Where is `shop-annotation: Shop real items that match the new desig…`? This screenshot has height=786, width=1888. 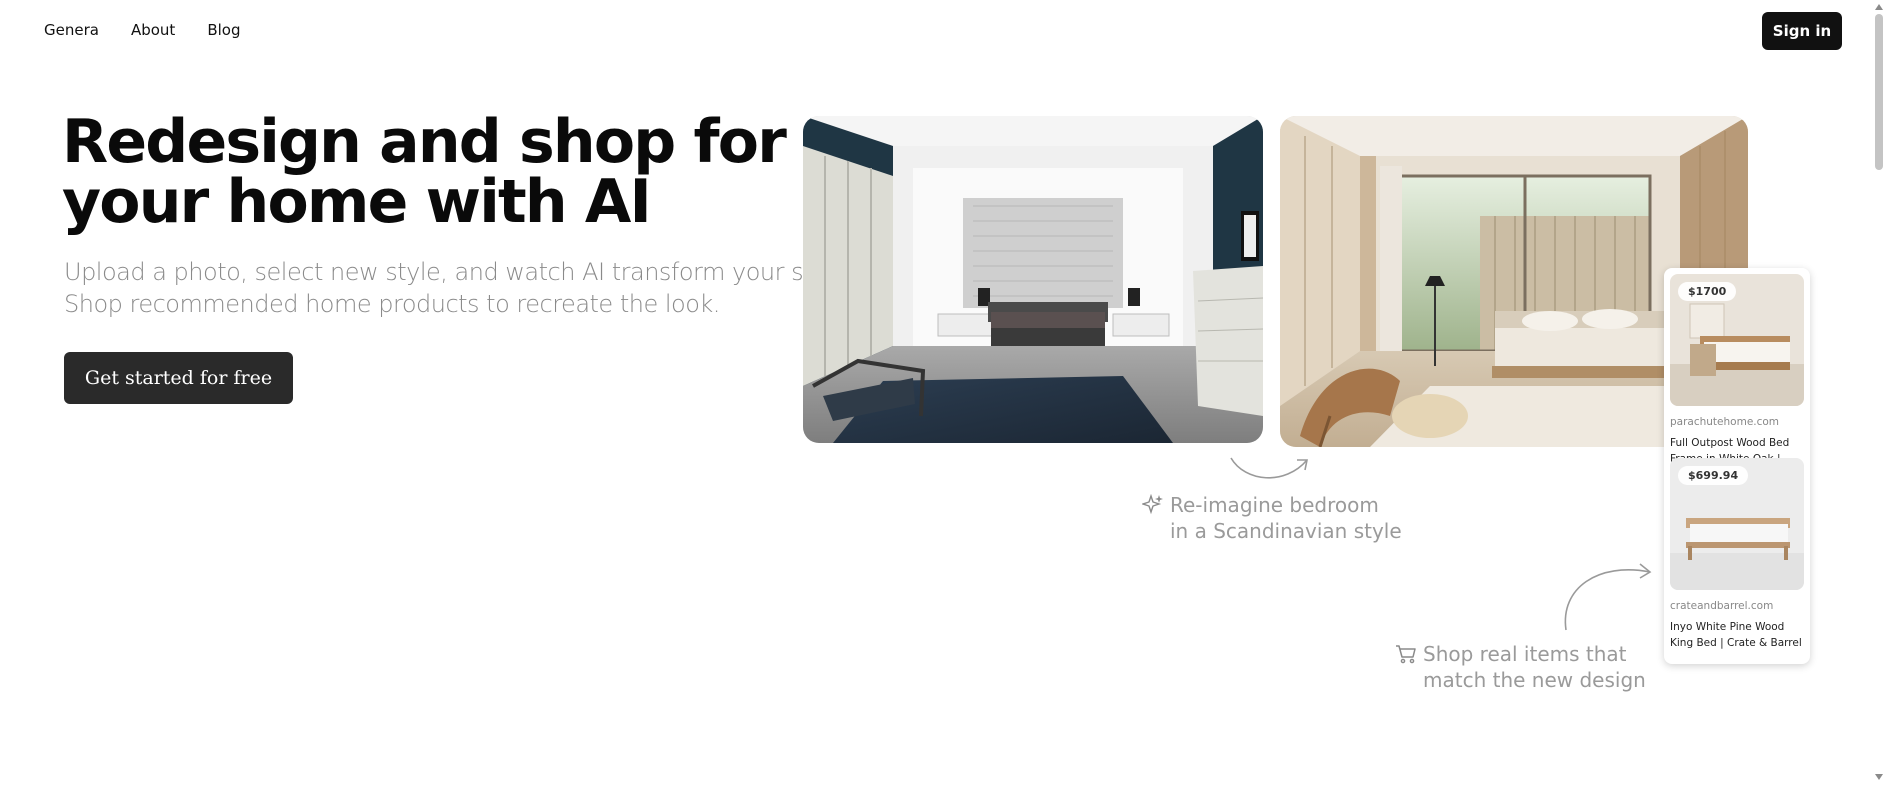 shop-annotation: Shop real items that match the new desig… is located at coordinates (1521, 667).